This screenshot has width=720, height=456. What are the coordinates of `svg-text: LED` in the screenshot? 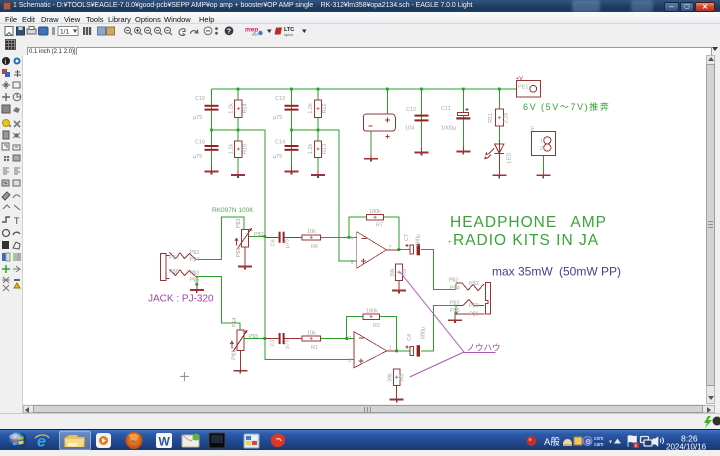 It's located at (510, 158).